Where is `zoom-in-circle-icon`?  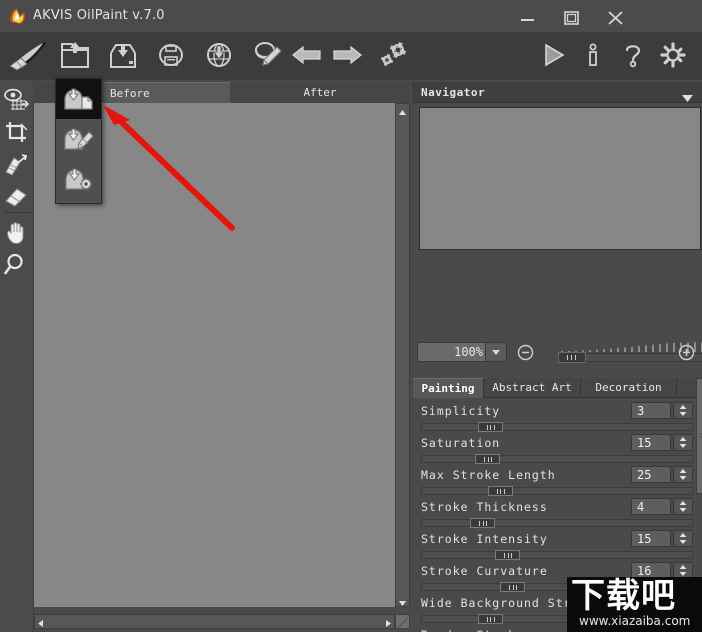
zoom-in-circle-icon is located at coordinates (686, 352).